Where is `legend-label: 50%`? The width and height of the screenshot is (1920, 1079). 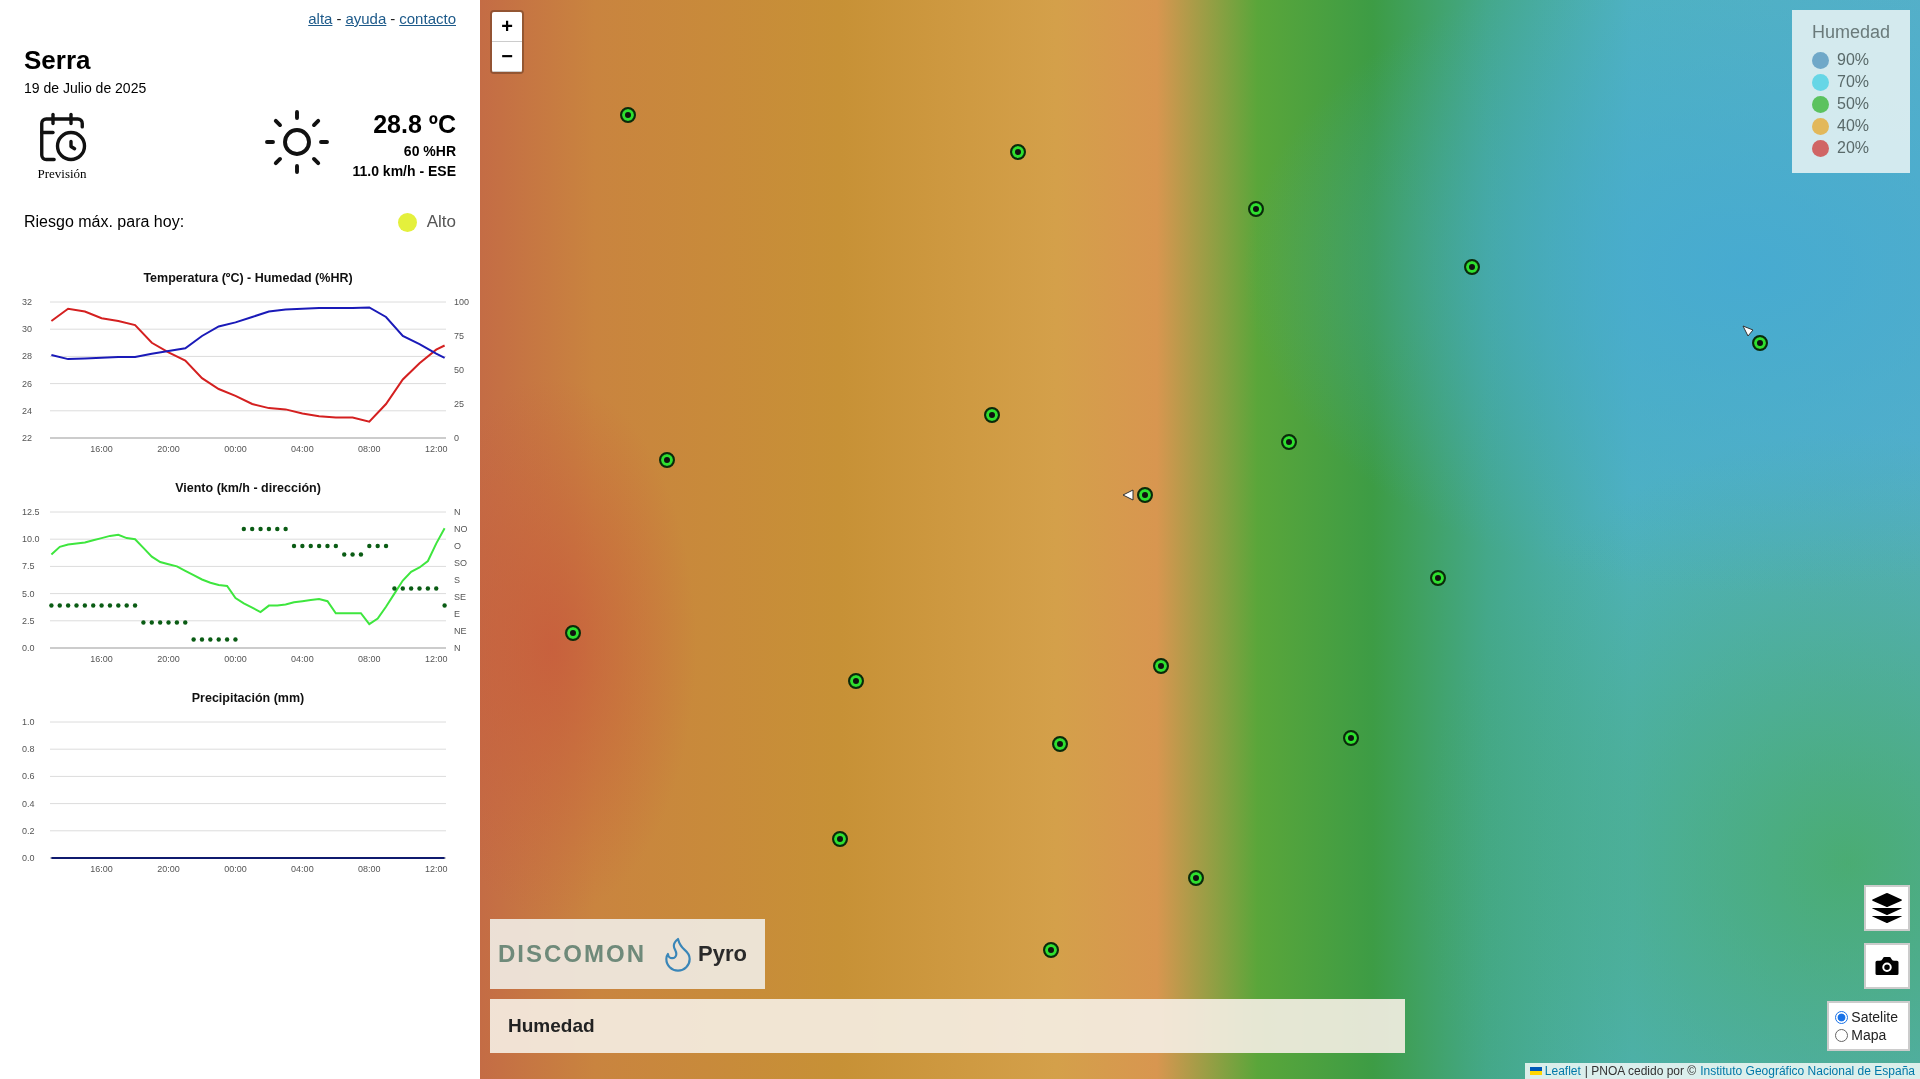
legend-label: 50% is located at coordinates (1853, 104).